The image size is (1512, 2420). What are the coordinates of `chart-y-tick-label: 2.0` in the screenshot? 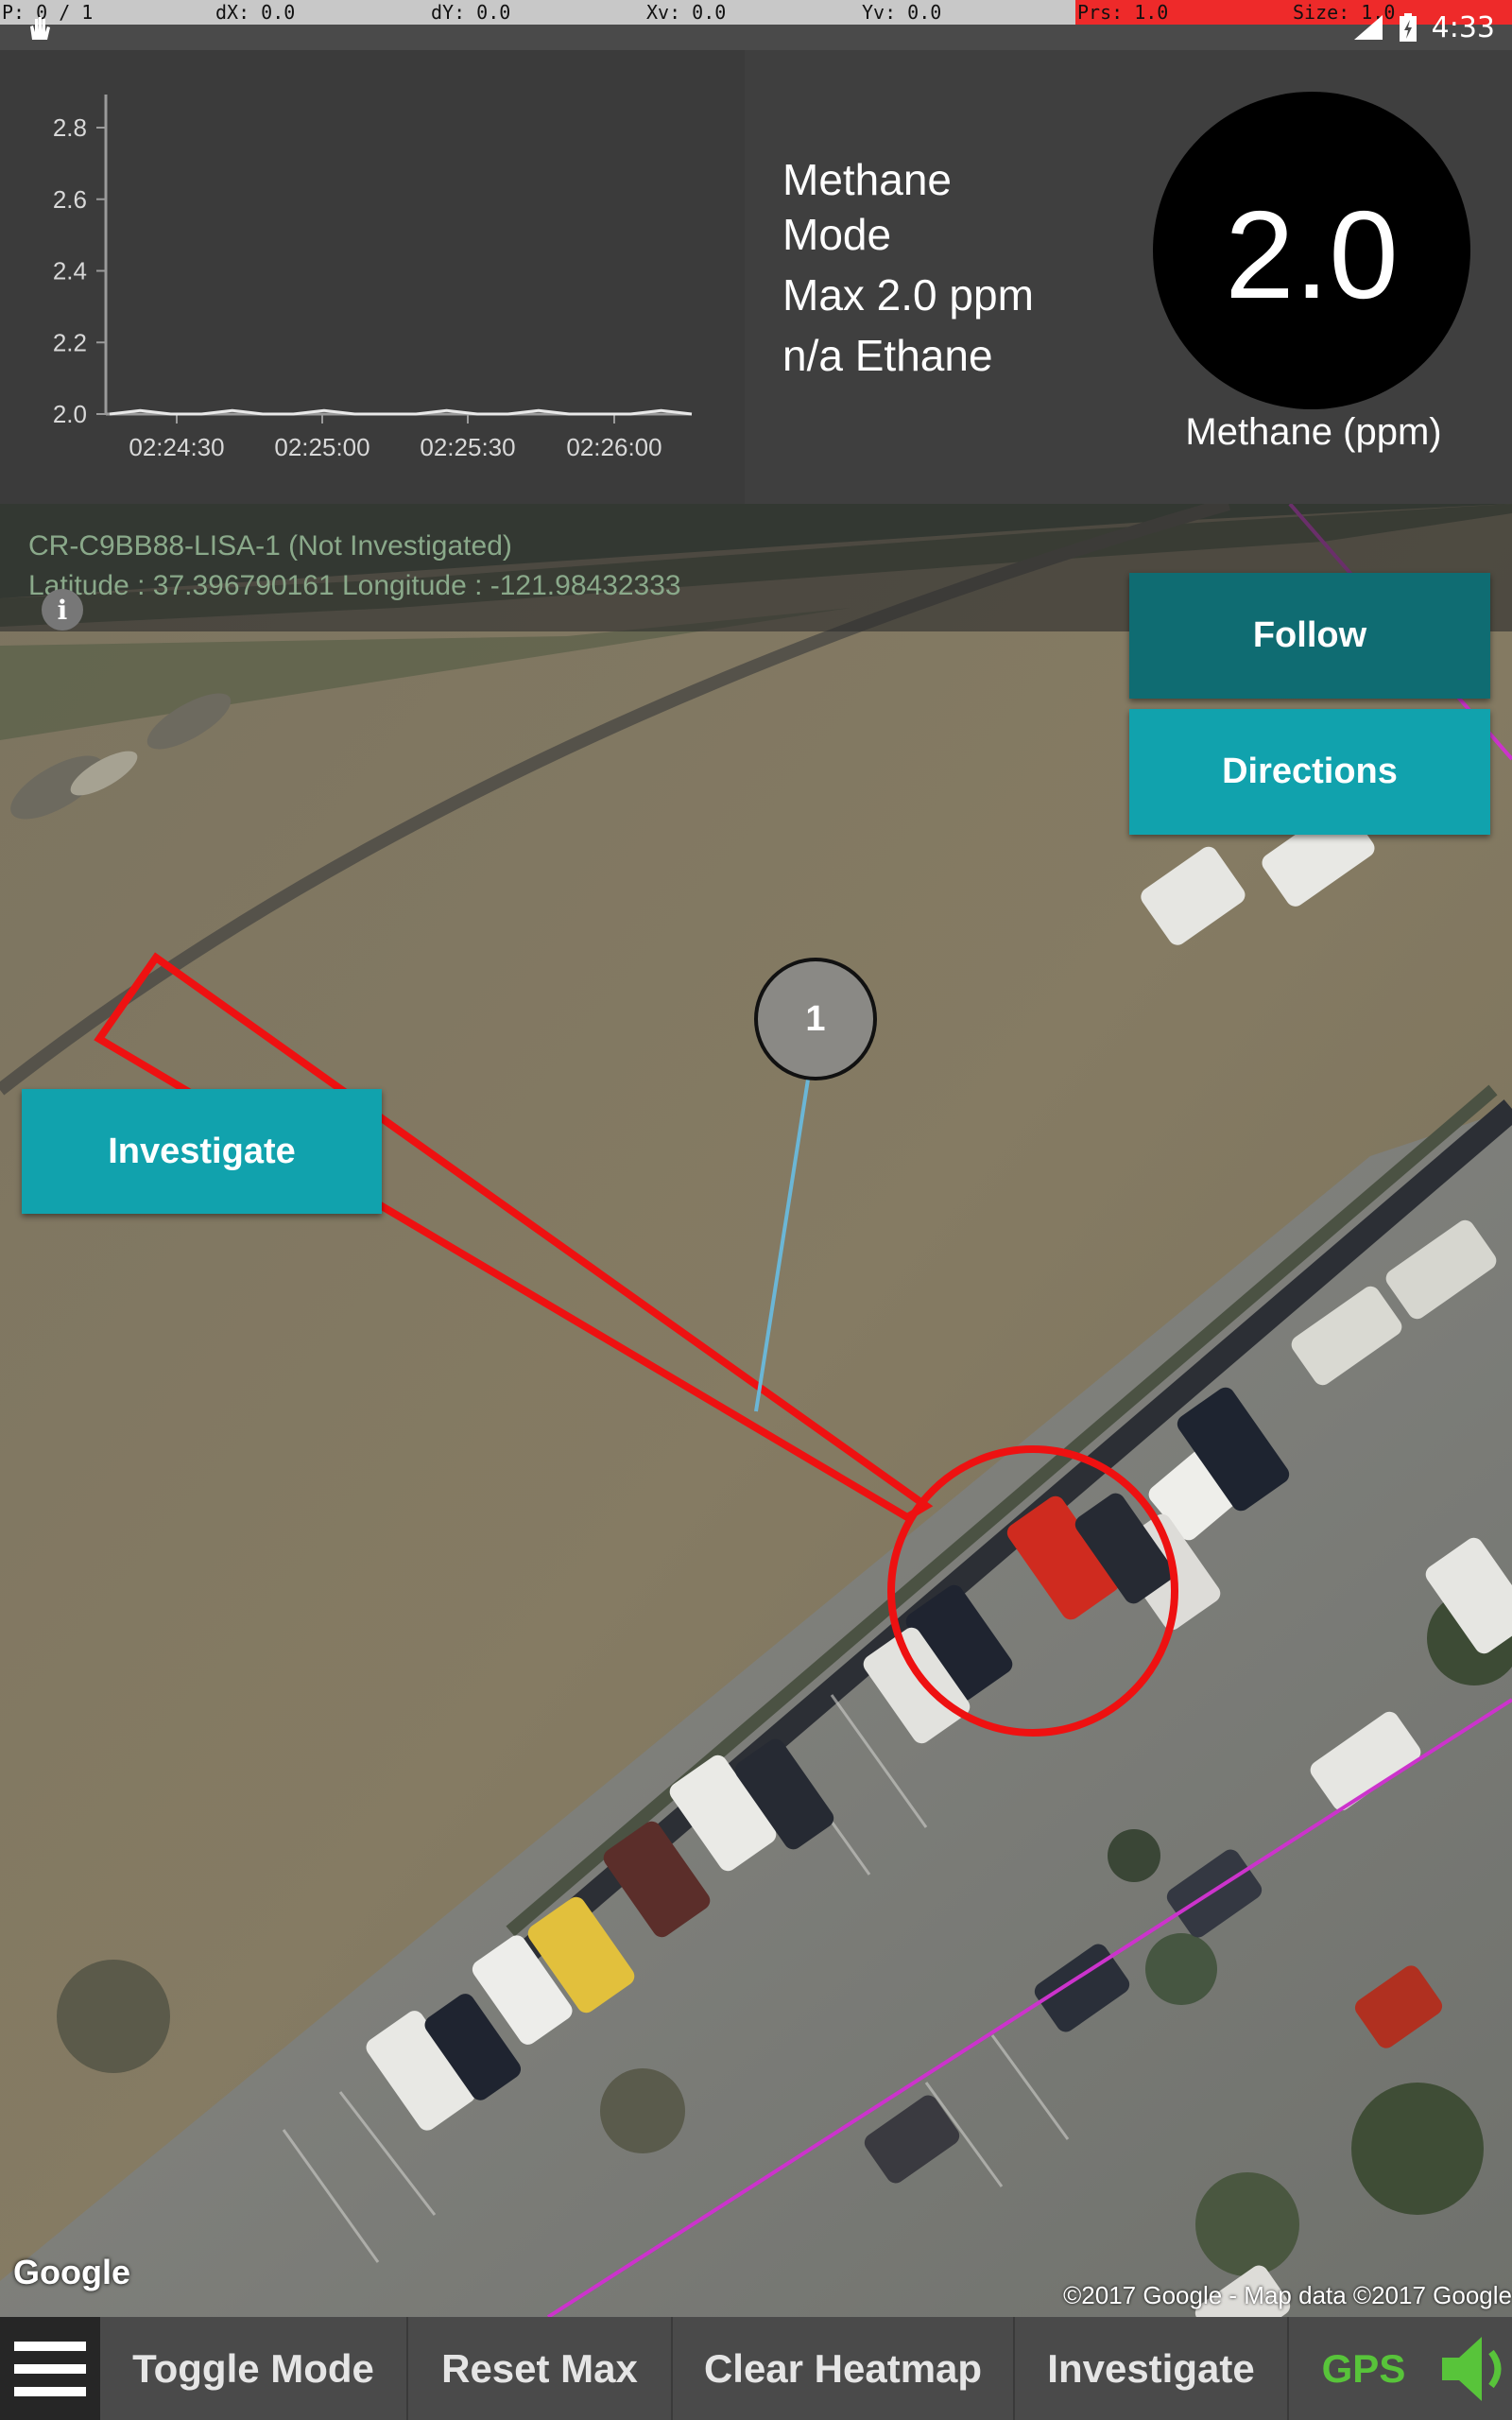 It's located at (70, 414).